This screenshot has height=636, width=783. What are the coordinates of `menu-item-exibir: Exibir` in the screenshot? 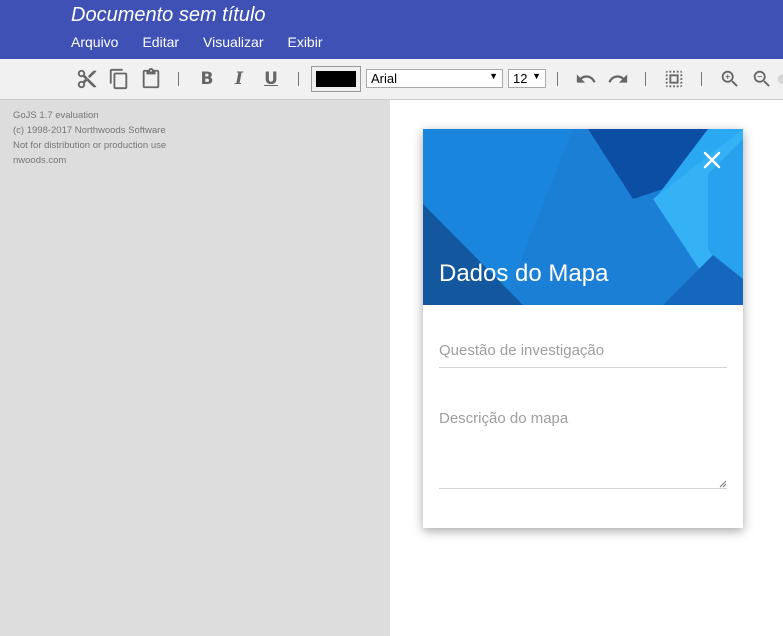 It's located at (304, 42).